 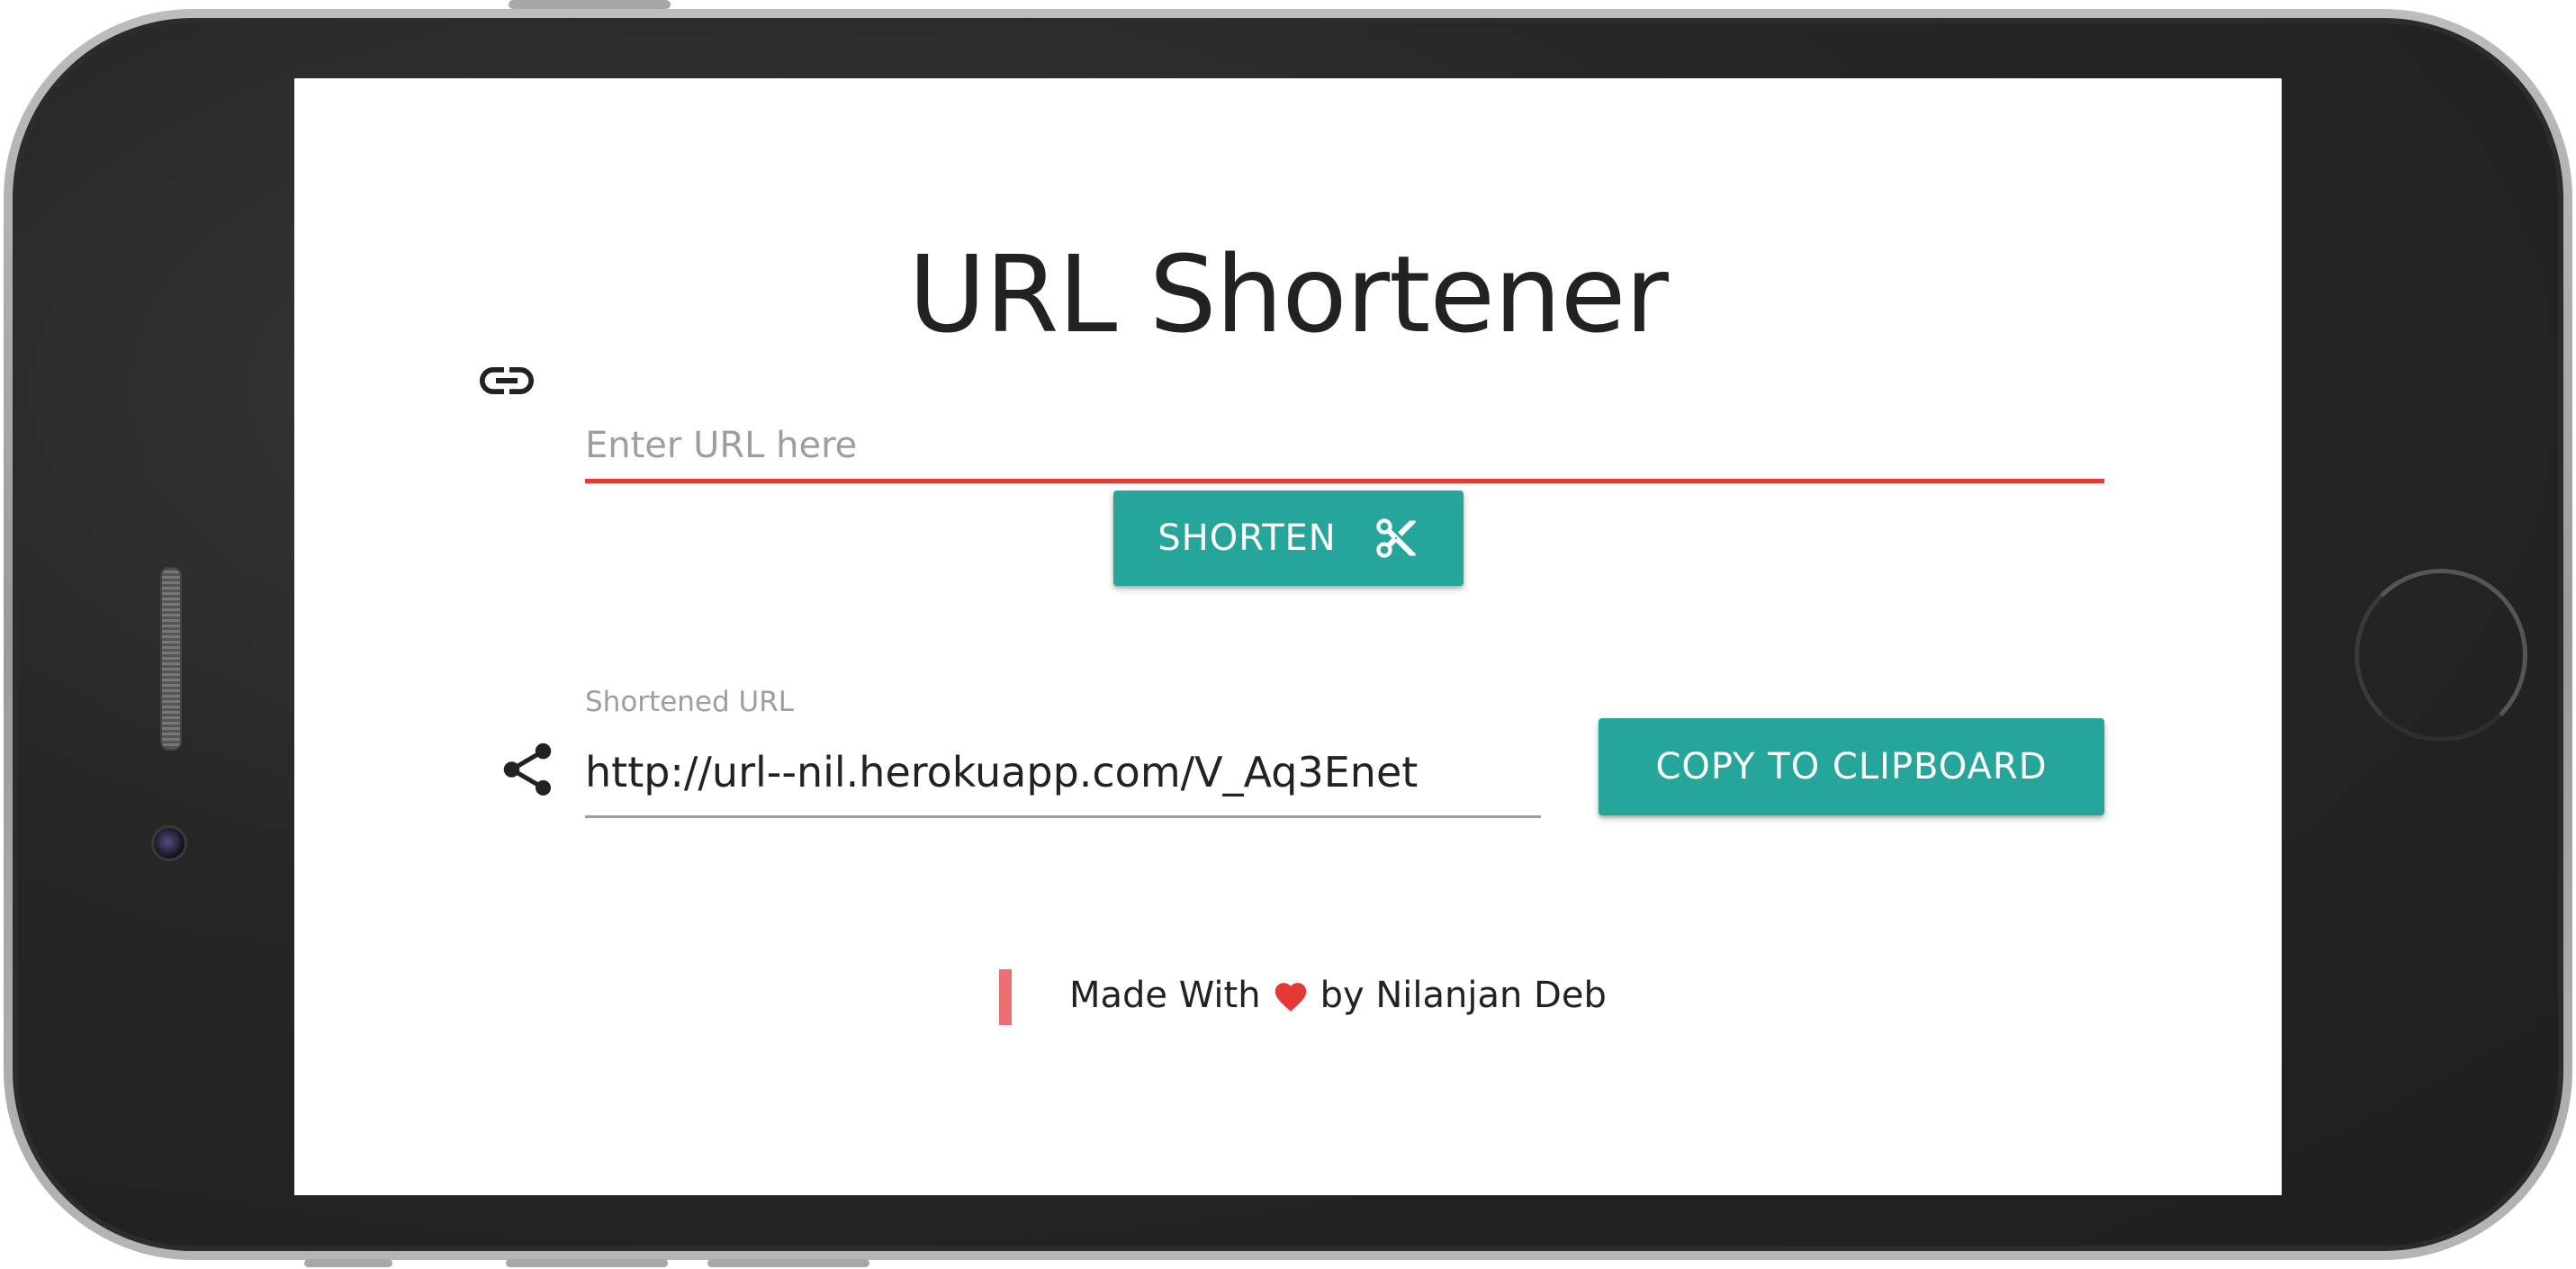 What do you see at coordinates (171, 659) in the screenshot?
I see `phone-speaker` at bounding box center [171, 659].